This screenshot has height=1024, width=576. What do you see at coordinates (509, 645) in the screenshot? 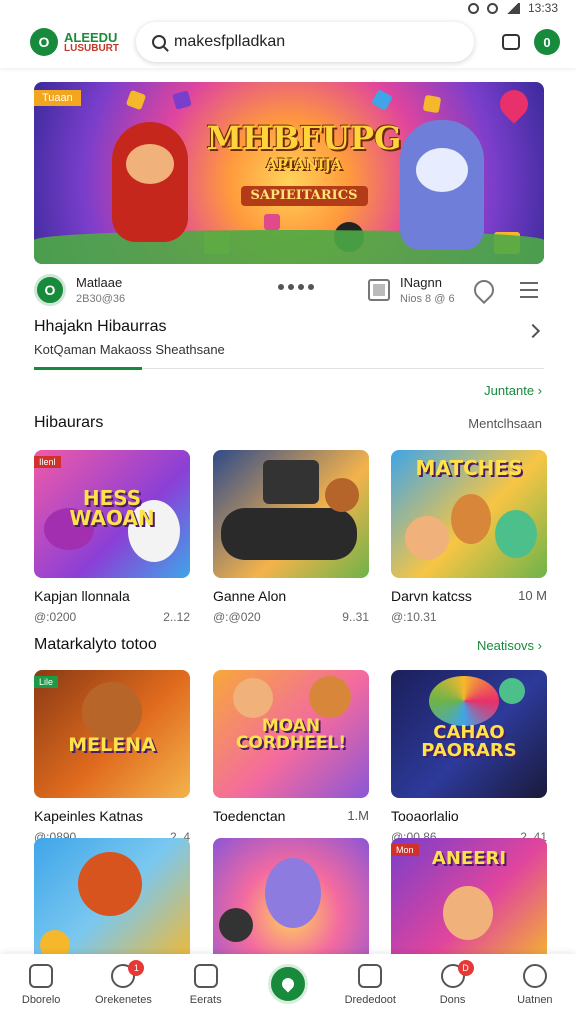
I see `section2-more-link: Neatisovs ›` at bounding box center [509, 645].